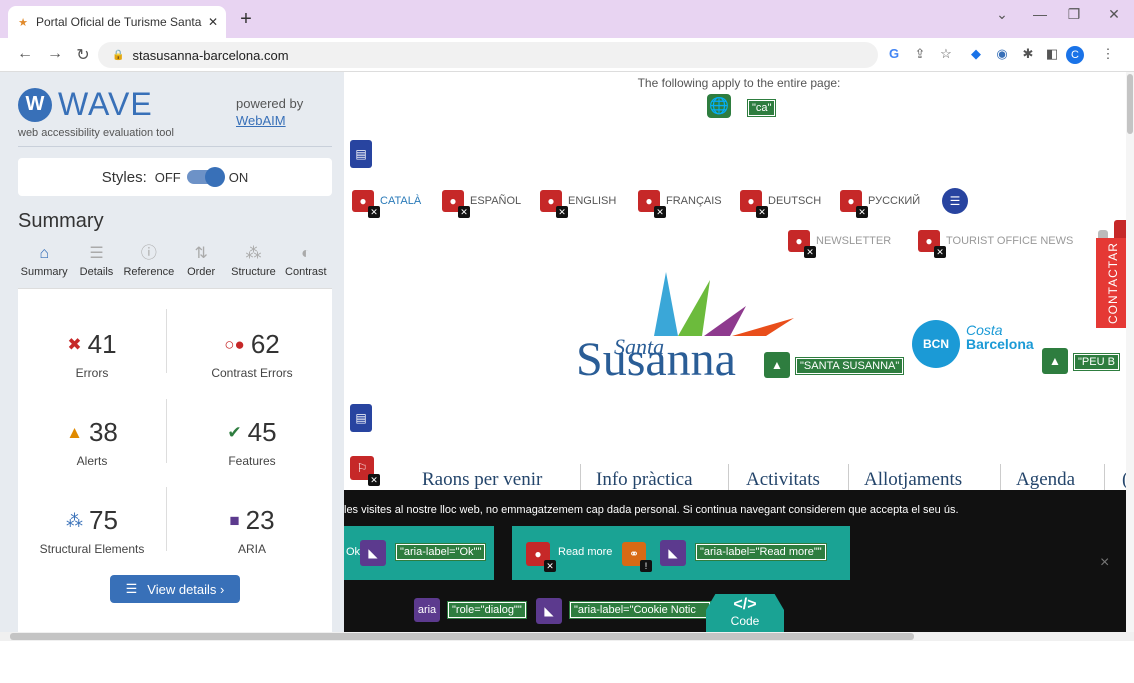  What do you see at coordinates (592, 201) in the screenshot?
I see `lang-link-label: ENGLISH` at bounding box center [592, 201].